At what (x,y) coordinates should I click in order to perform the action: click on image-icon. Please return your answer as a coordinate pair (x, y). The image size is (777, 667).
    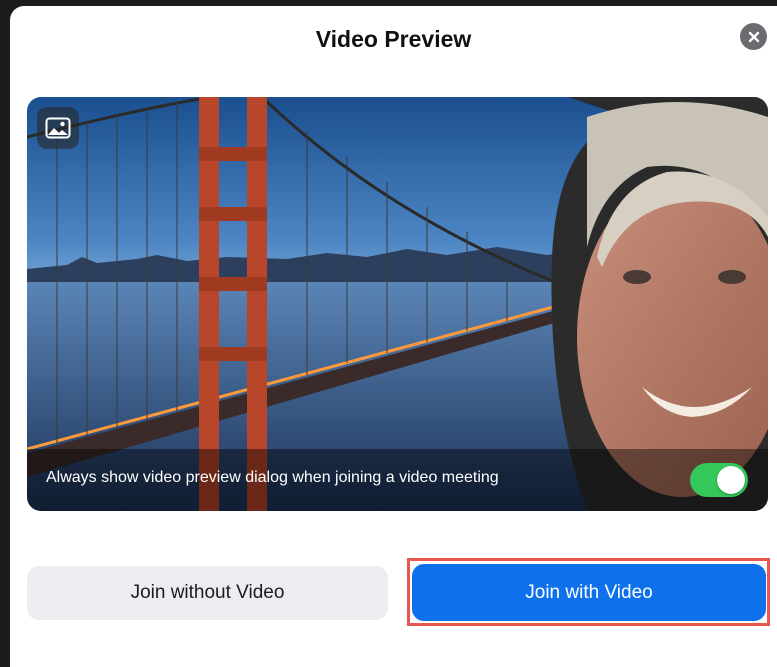
    Looking at the image, I should click on (58, 128).